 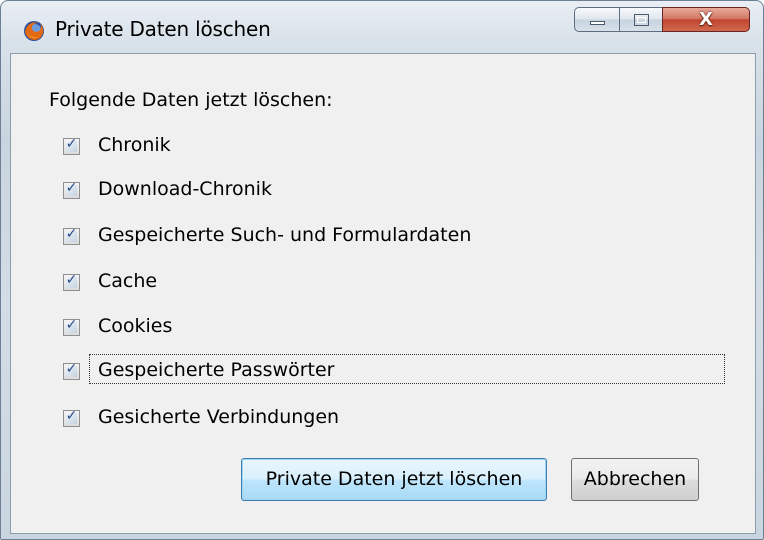 What do you see at coordinates (191, 100) in the screenshot?
I see `dialog-prompt: Folgende Daten jetzt löschen:` at bounding box center [191, 100].